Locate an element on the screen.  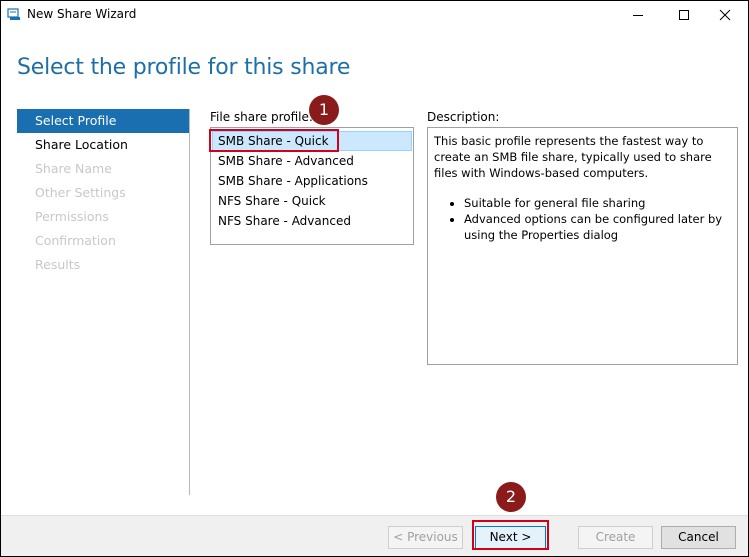
description-label: Description: is located at coordinates (463, 117).